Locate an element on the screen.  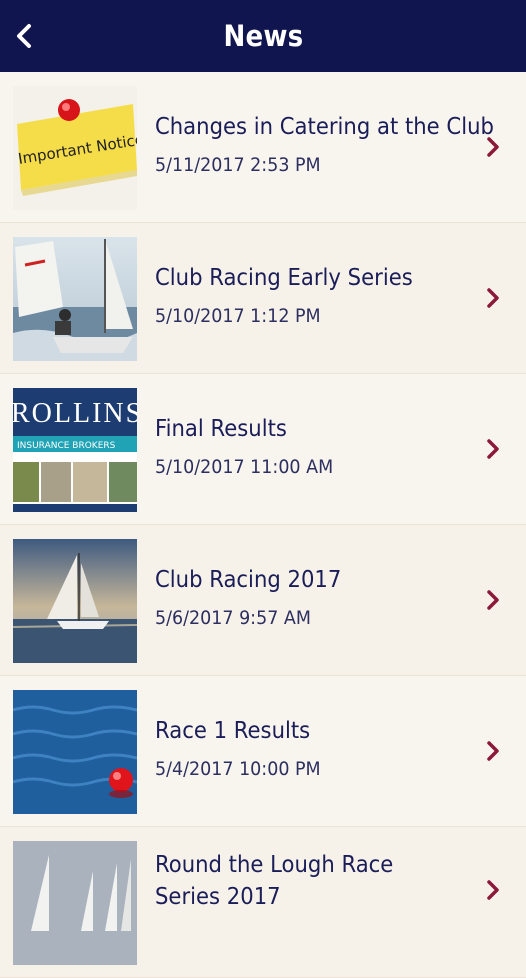
news-thumbnail-regatta is located at coordinates (75, 903).